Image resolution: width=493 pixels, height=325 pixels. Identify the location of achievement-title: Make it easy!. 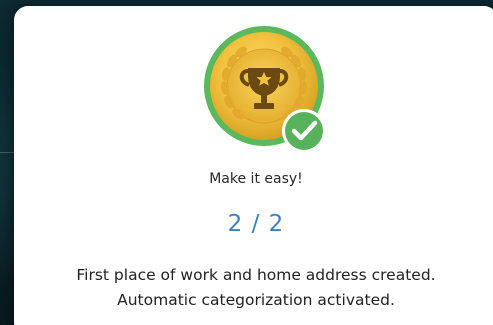
(256, 179).